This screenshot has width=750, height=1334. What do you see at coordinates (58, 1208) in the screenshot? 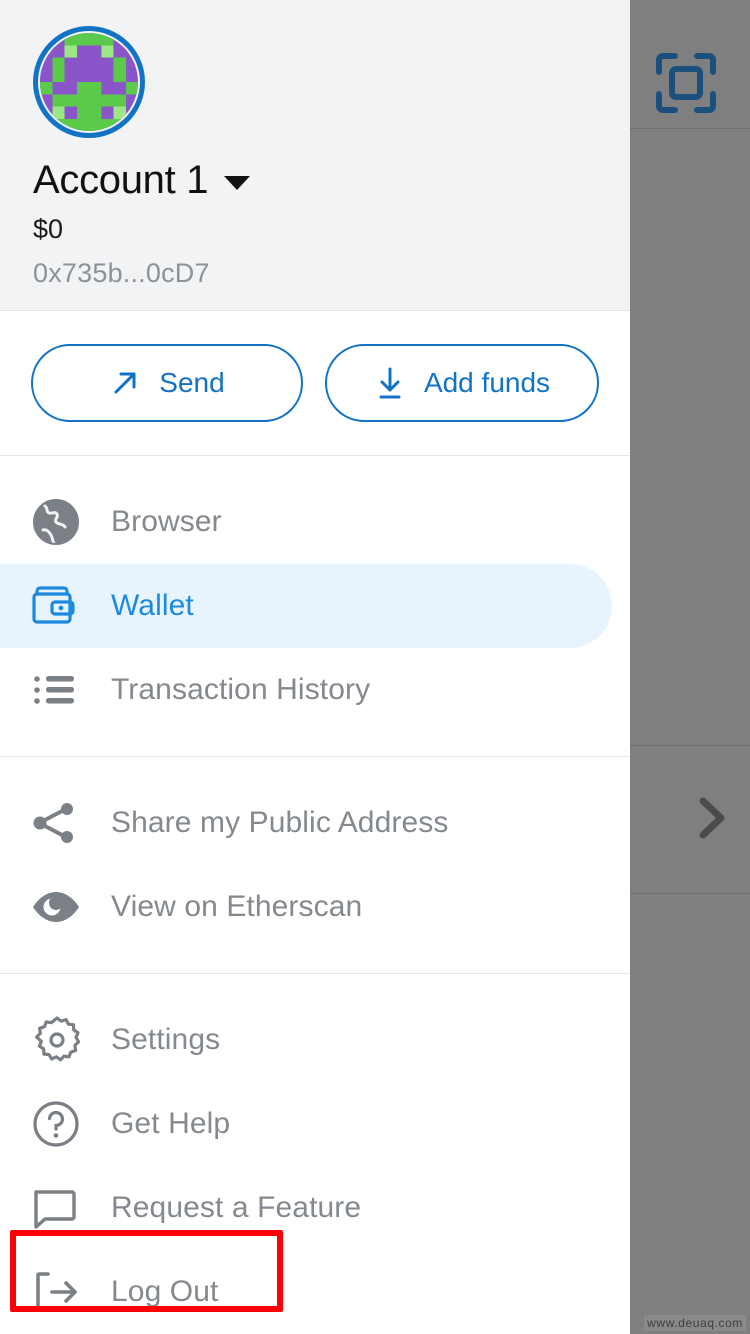
I see `speech-bubble-icon` at bounding box center [58, 1208].